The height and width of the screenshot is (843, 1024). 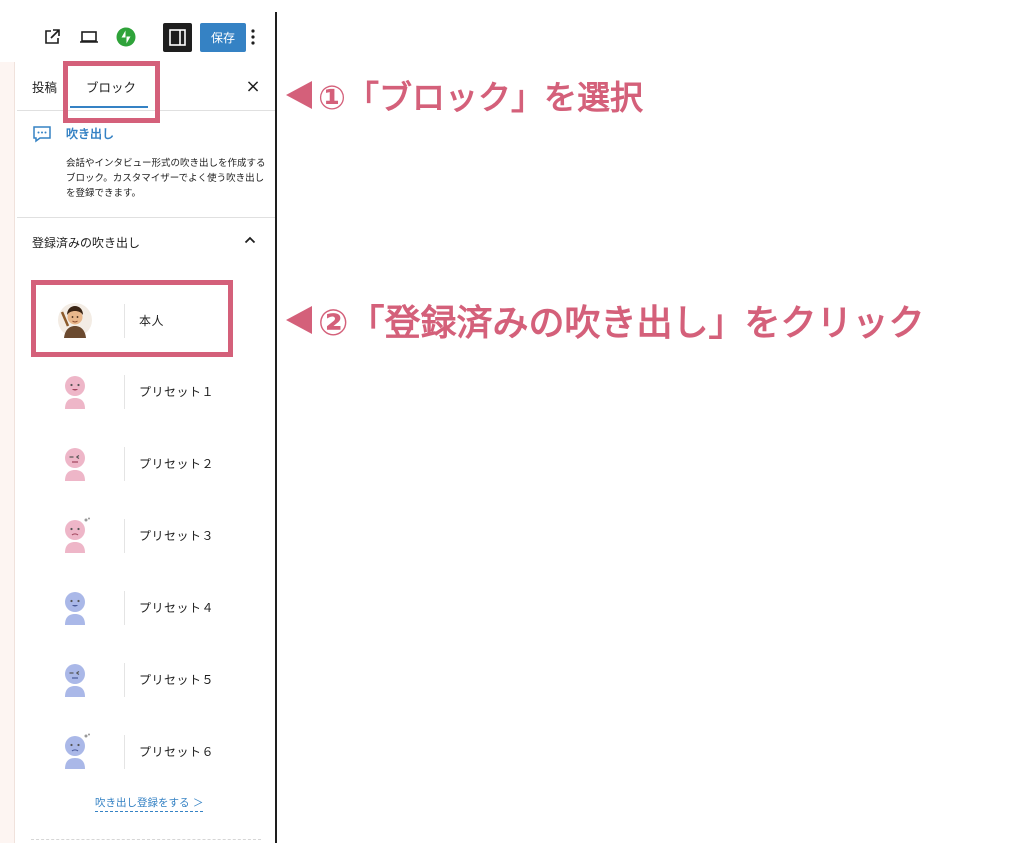 I want to click on laptop-preview-icon, so click(x=89, y=37).